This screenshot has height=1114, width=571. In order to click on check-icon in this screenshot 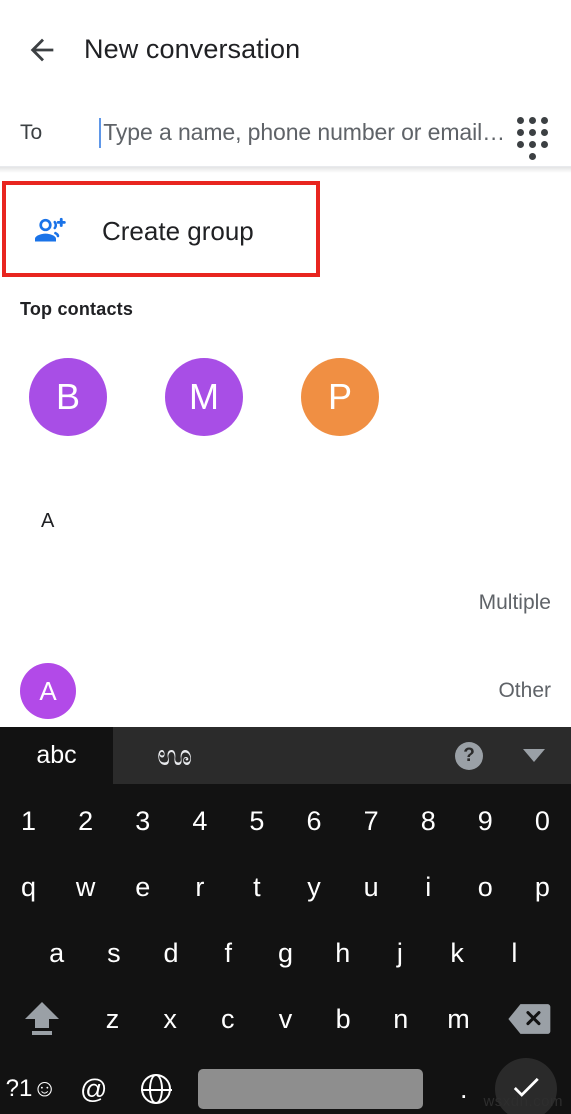, I will do `click(526, 1089)`.